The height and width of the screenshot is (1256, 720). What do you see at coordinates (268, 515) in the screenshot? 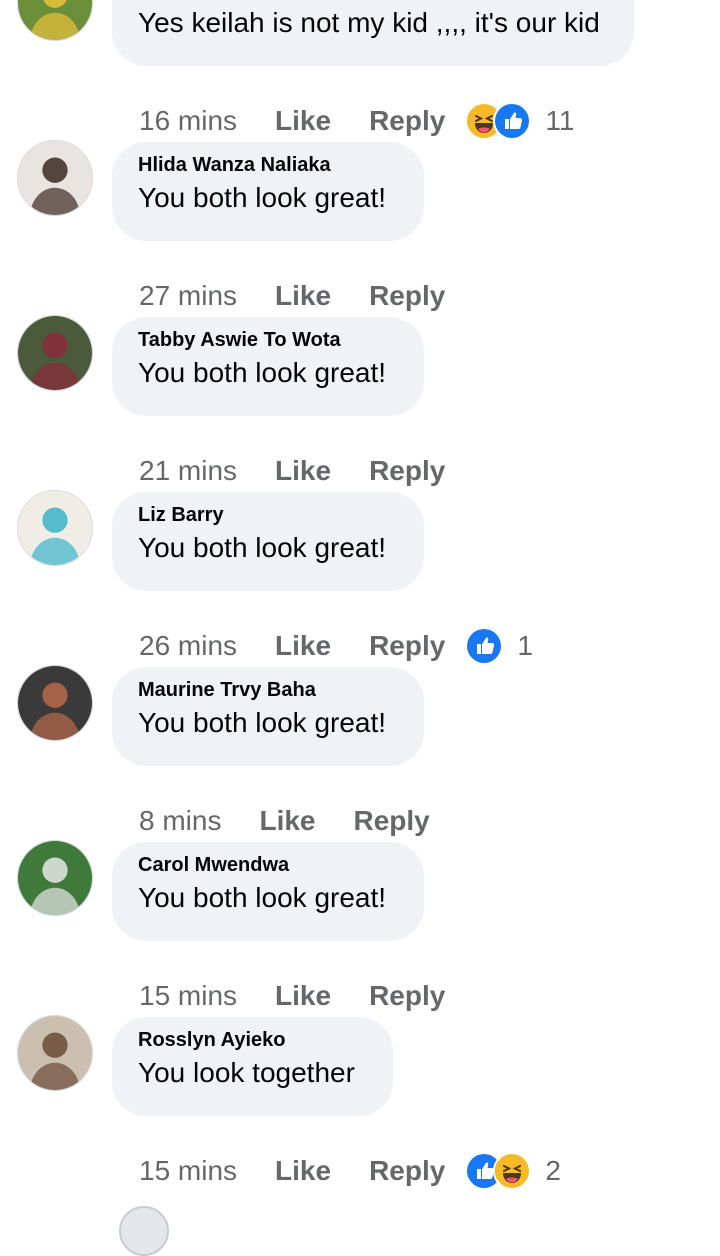
I see `comment-author: Liz Barry` at bounding box center [268, 515].